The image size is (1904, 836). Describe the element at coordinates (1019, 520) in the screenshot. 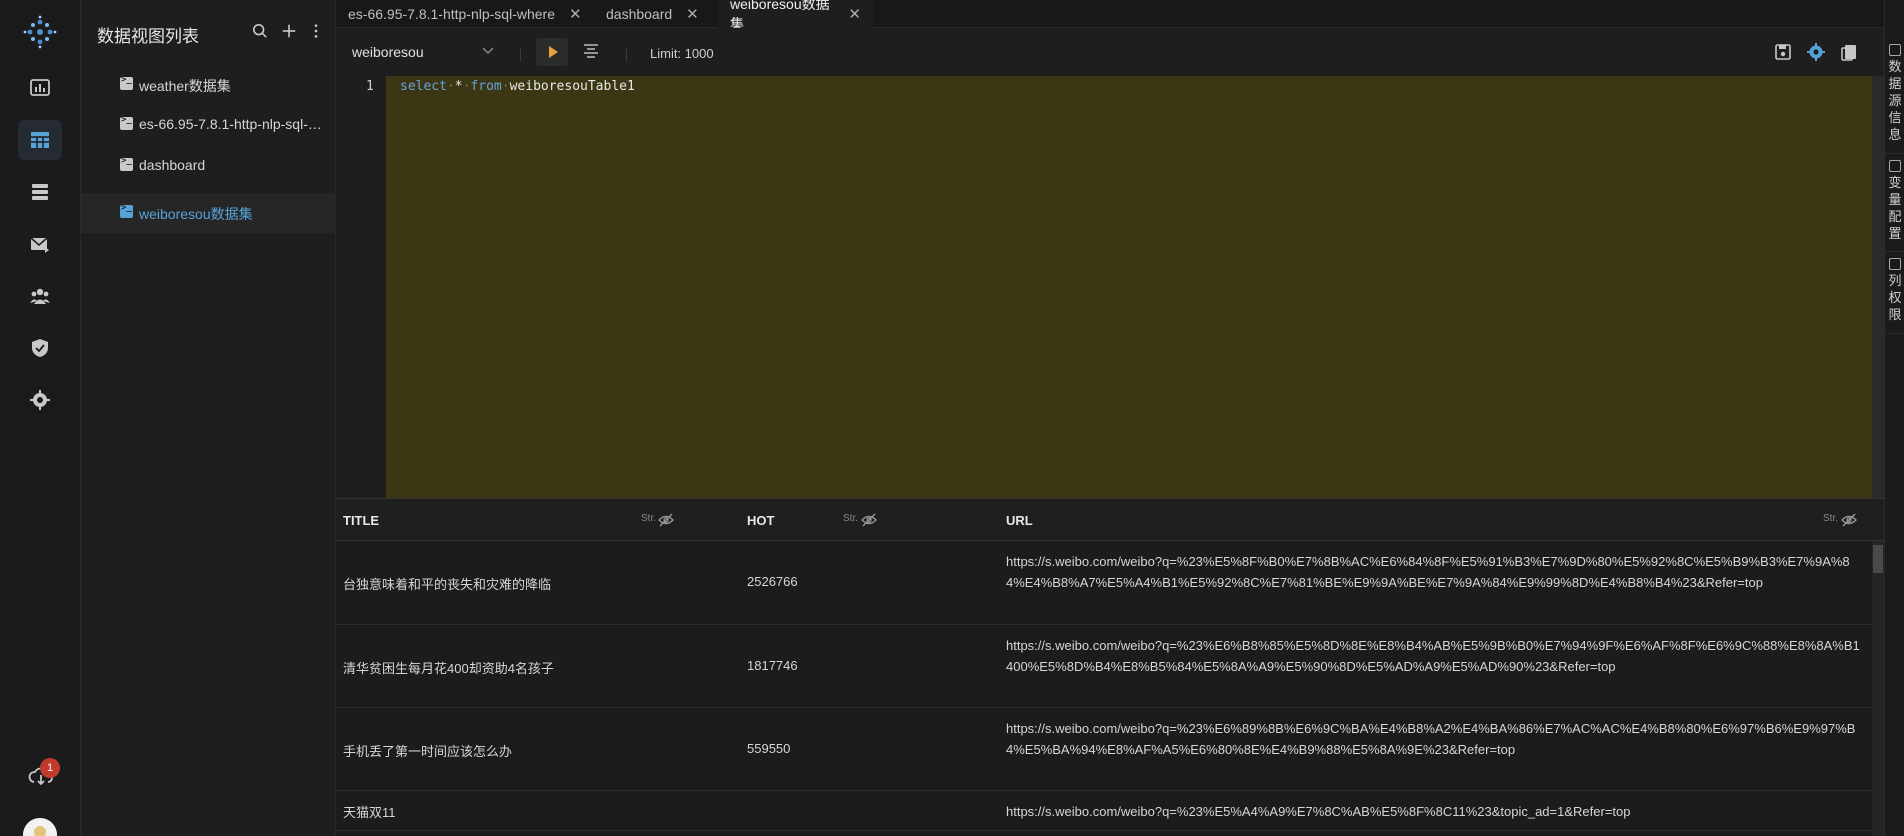

I see `column-header-url: URL` at that location.